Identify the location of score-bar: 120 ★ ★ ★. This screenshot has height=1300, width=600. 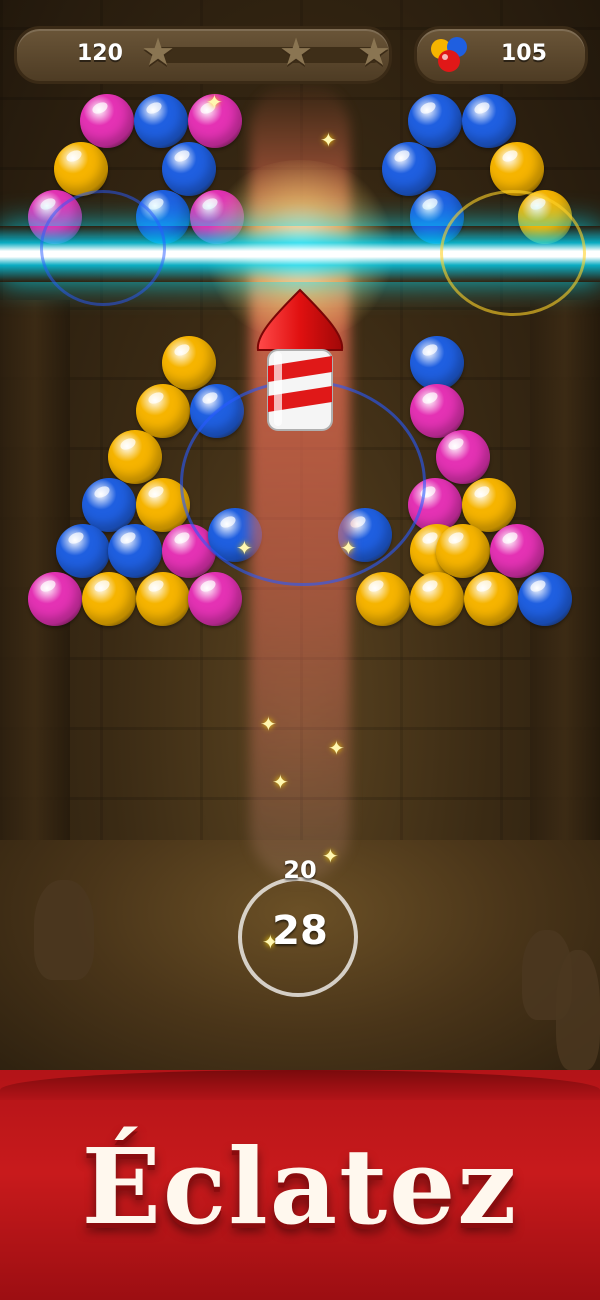
(203, 55).